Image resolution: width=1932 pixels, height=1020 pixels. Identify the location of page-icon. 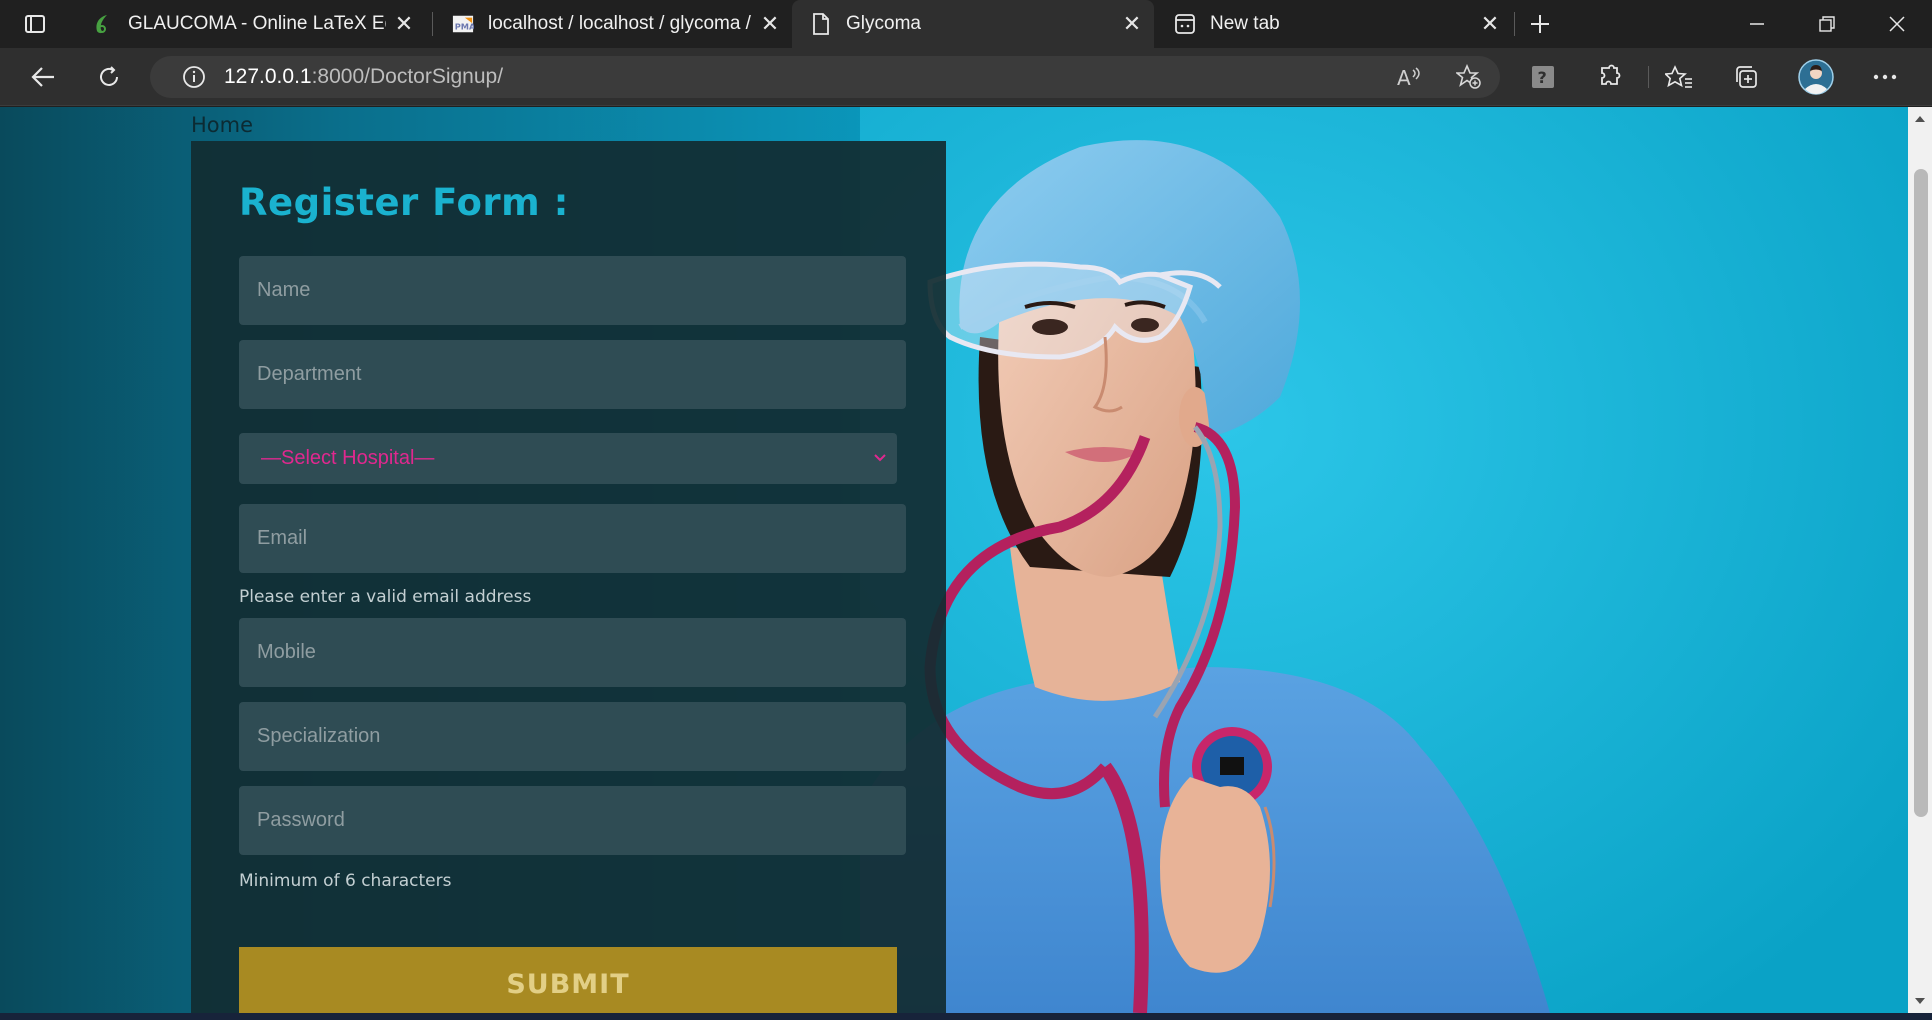
(821, 24).